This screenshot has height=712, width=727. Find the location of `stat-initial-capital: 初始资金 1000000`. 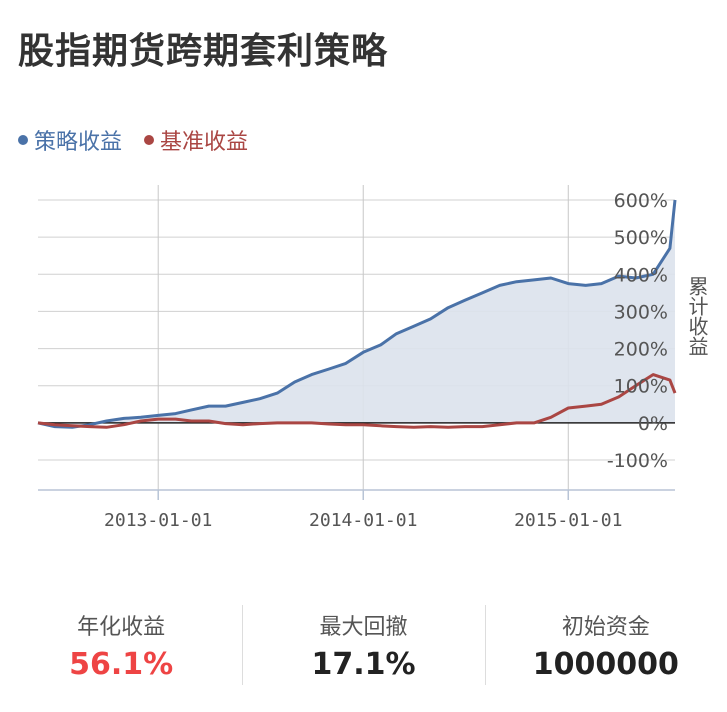

stat-initial-capital: 初始资金 1000000 is located at coordinates (605, 645).